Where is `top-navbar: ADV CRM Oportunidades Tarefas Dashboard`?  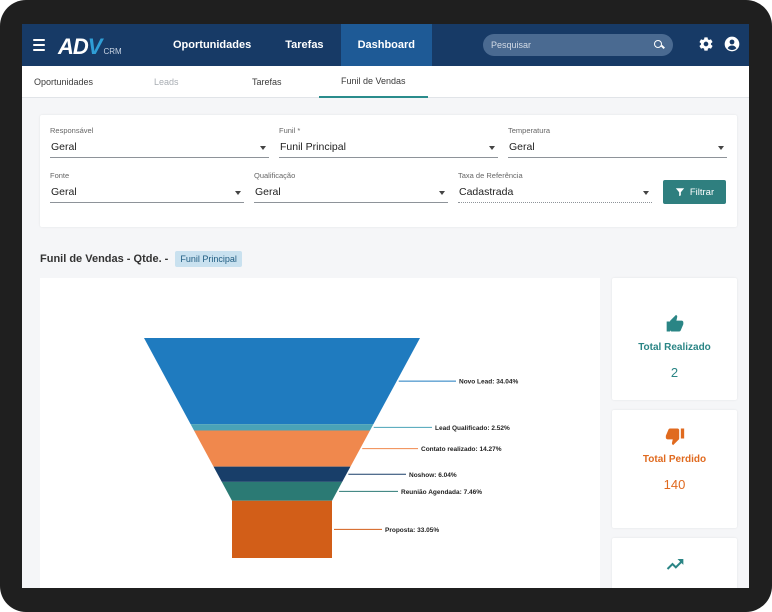 top-navbar: ADV CRM Oportunidades Tarefas Dashboard is located at coordinates (385, 45).